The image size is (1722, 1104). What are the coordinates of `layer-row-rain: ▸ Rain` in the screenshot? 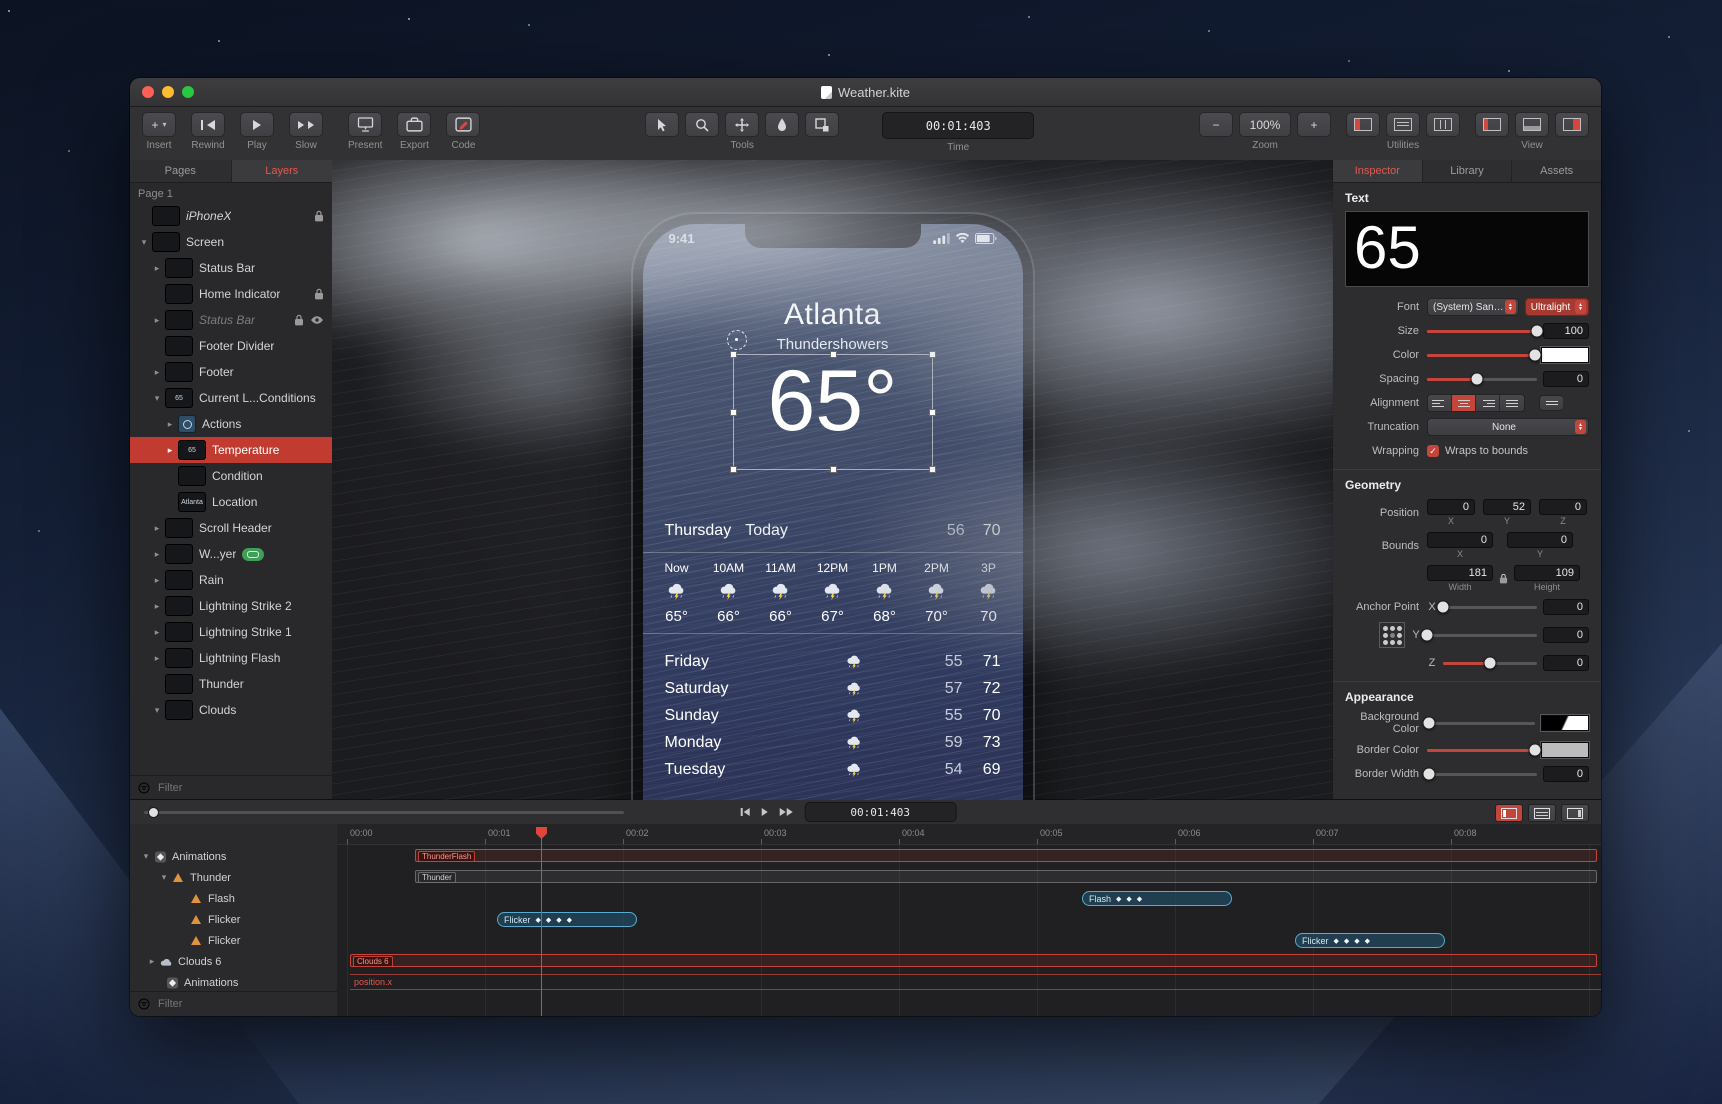 It's located at (231, 580).